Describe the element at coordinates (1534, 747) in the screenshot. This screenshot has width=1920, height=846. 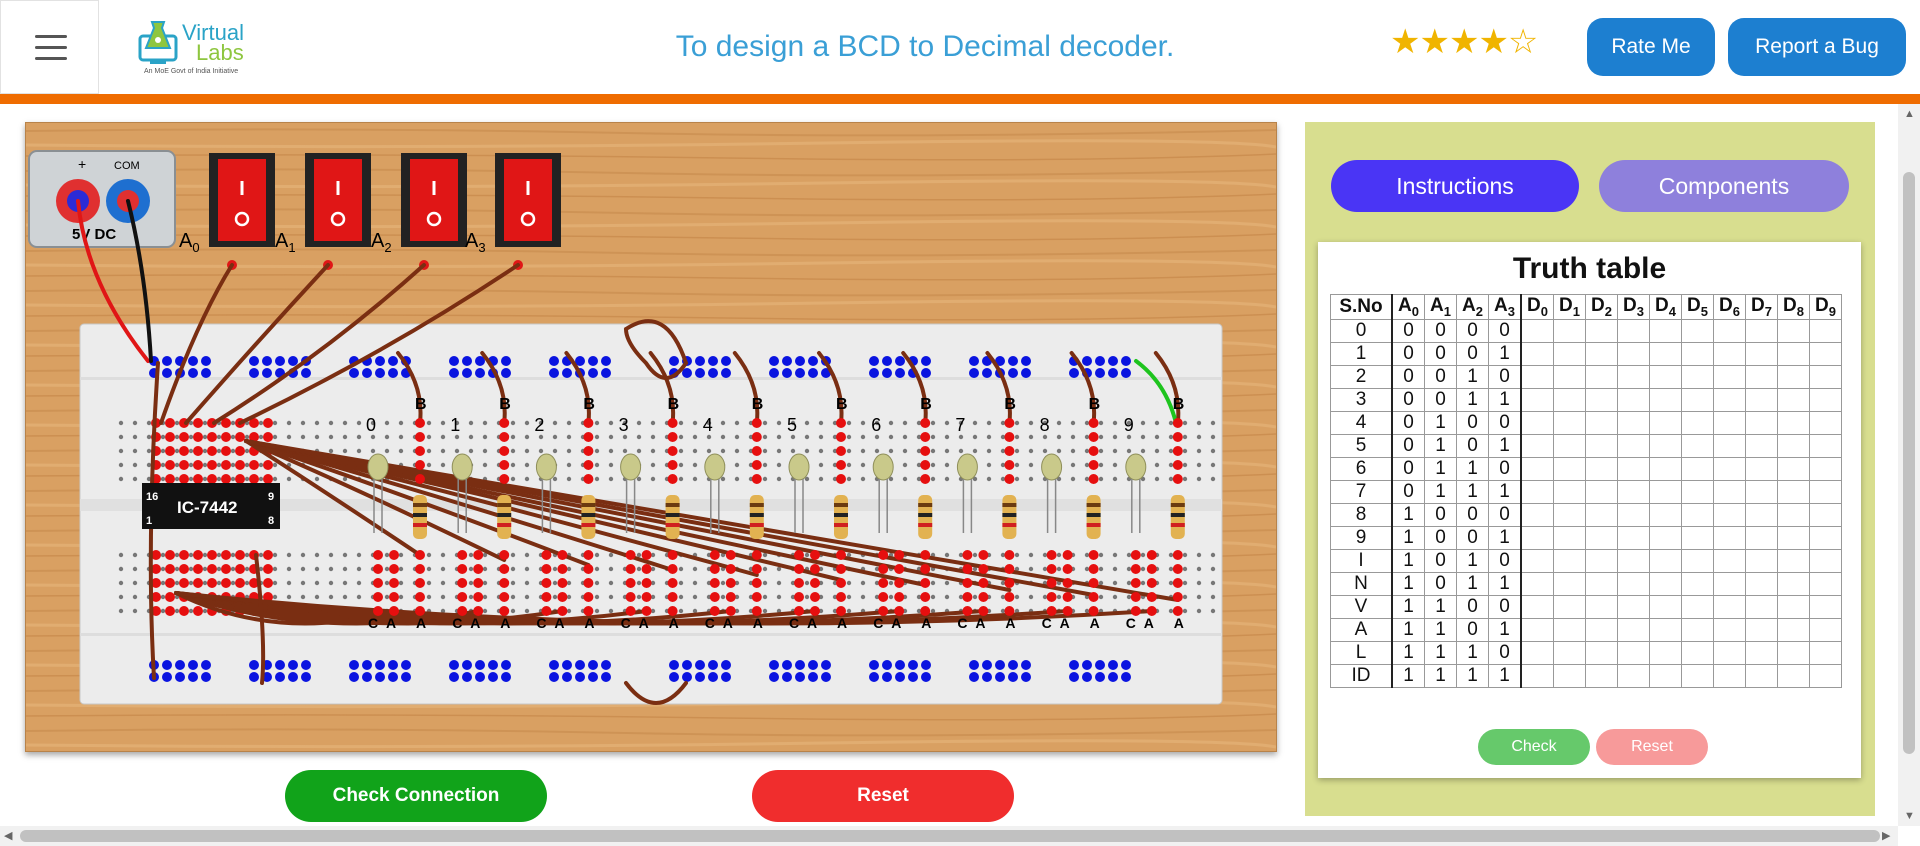
I see `check-table-button: Check` at that location.